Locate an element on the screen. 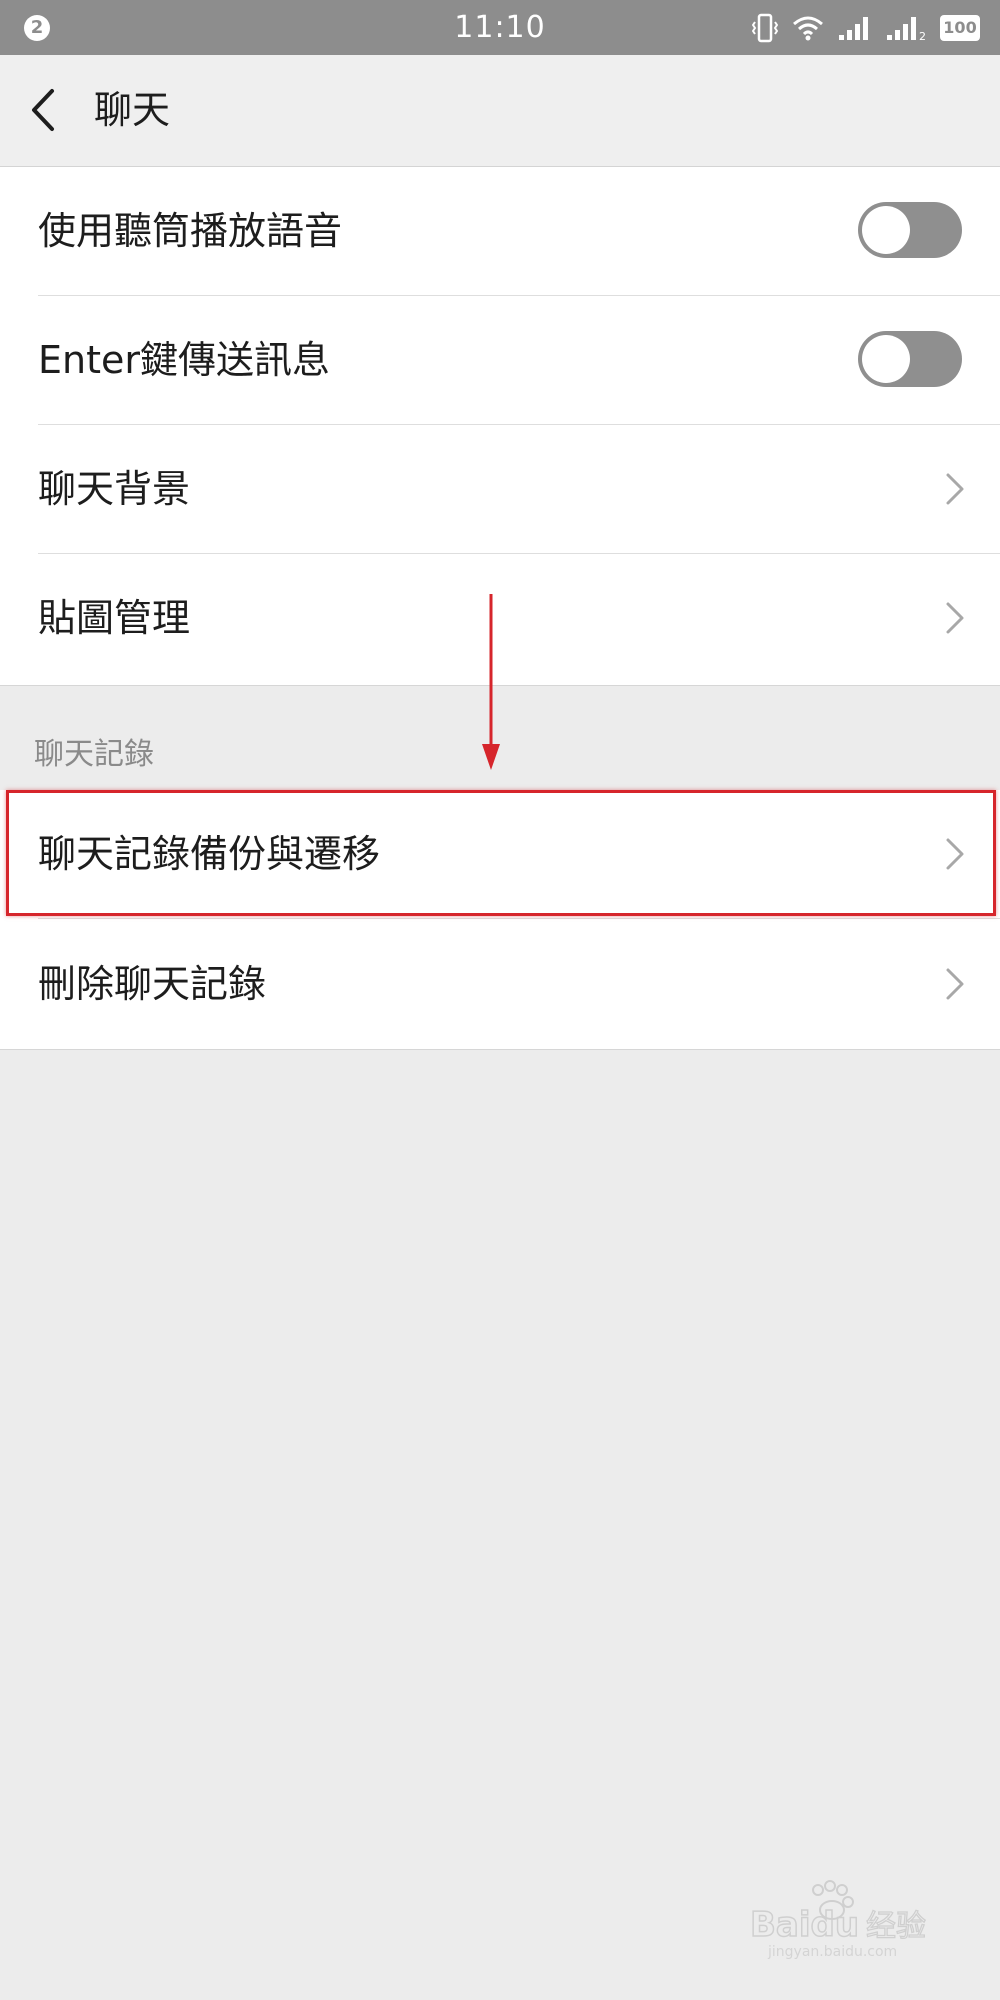  wifi-icon is located at coordinates (808, 28).